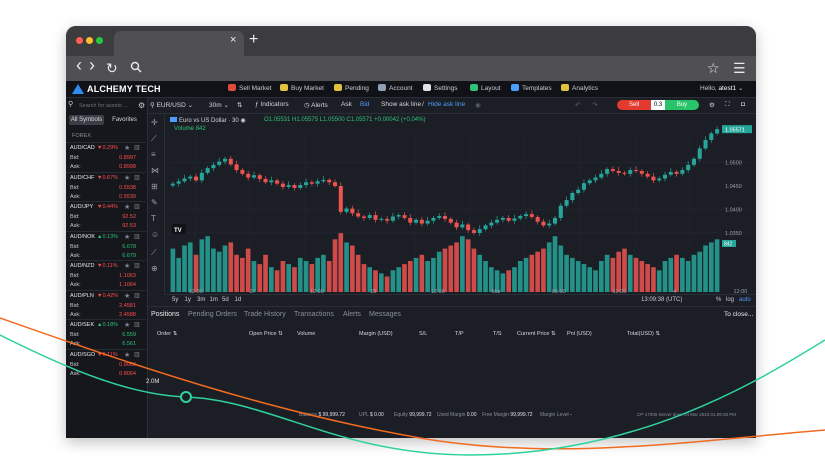  Describe the element at coordinates (153, 382) in the screenshot. I see `zoom-label: 2.0M` at that location.